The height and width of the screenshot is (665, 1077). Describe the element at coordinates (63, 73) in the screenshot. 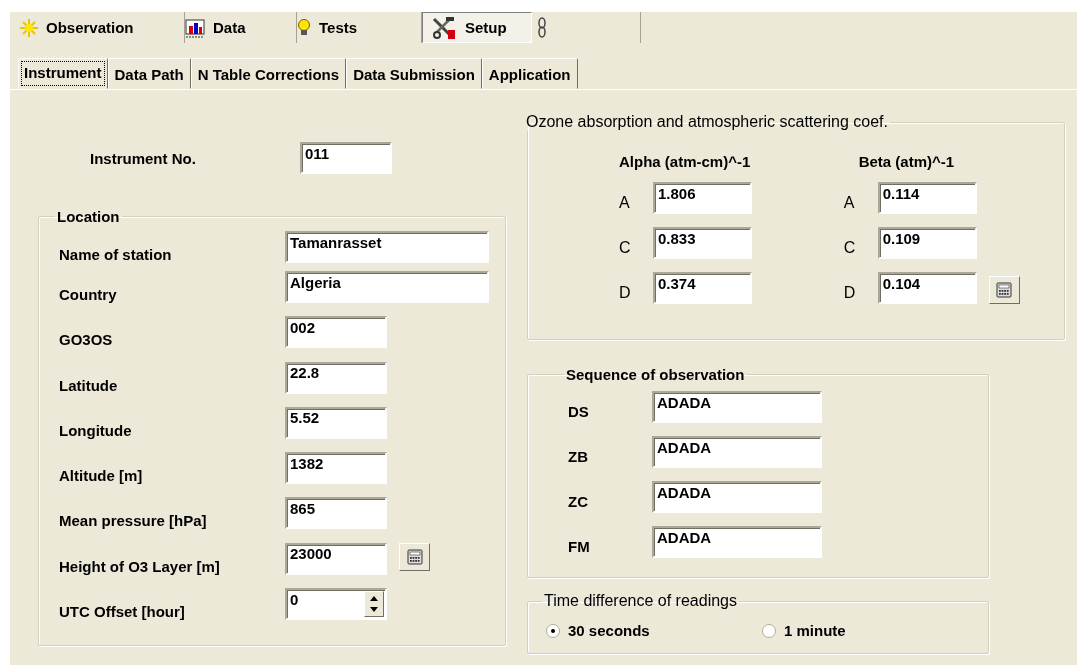

I see `tab: Instrument` at that location.